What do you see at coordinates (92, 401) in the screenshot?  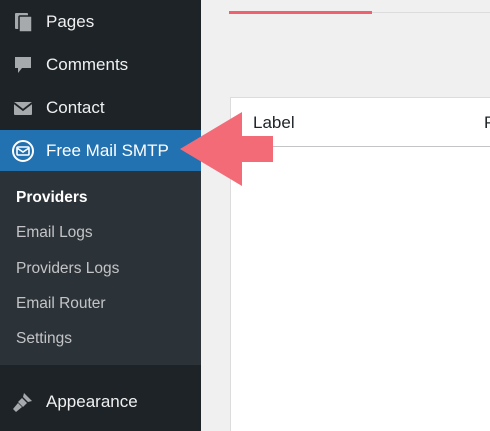 I see `menu-label-appearance: Appearance` at bounding box center [92, 401].